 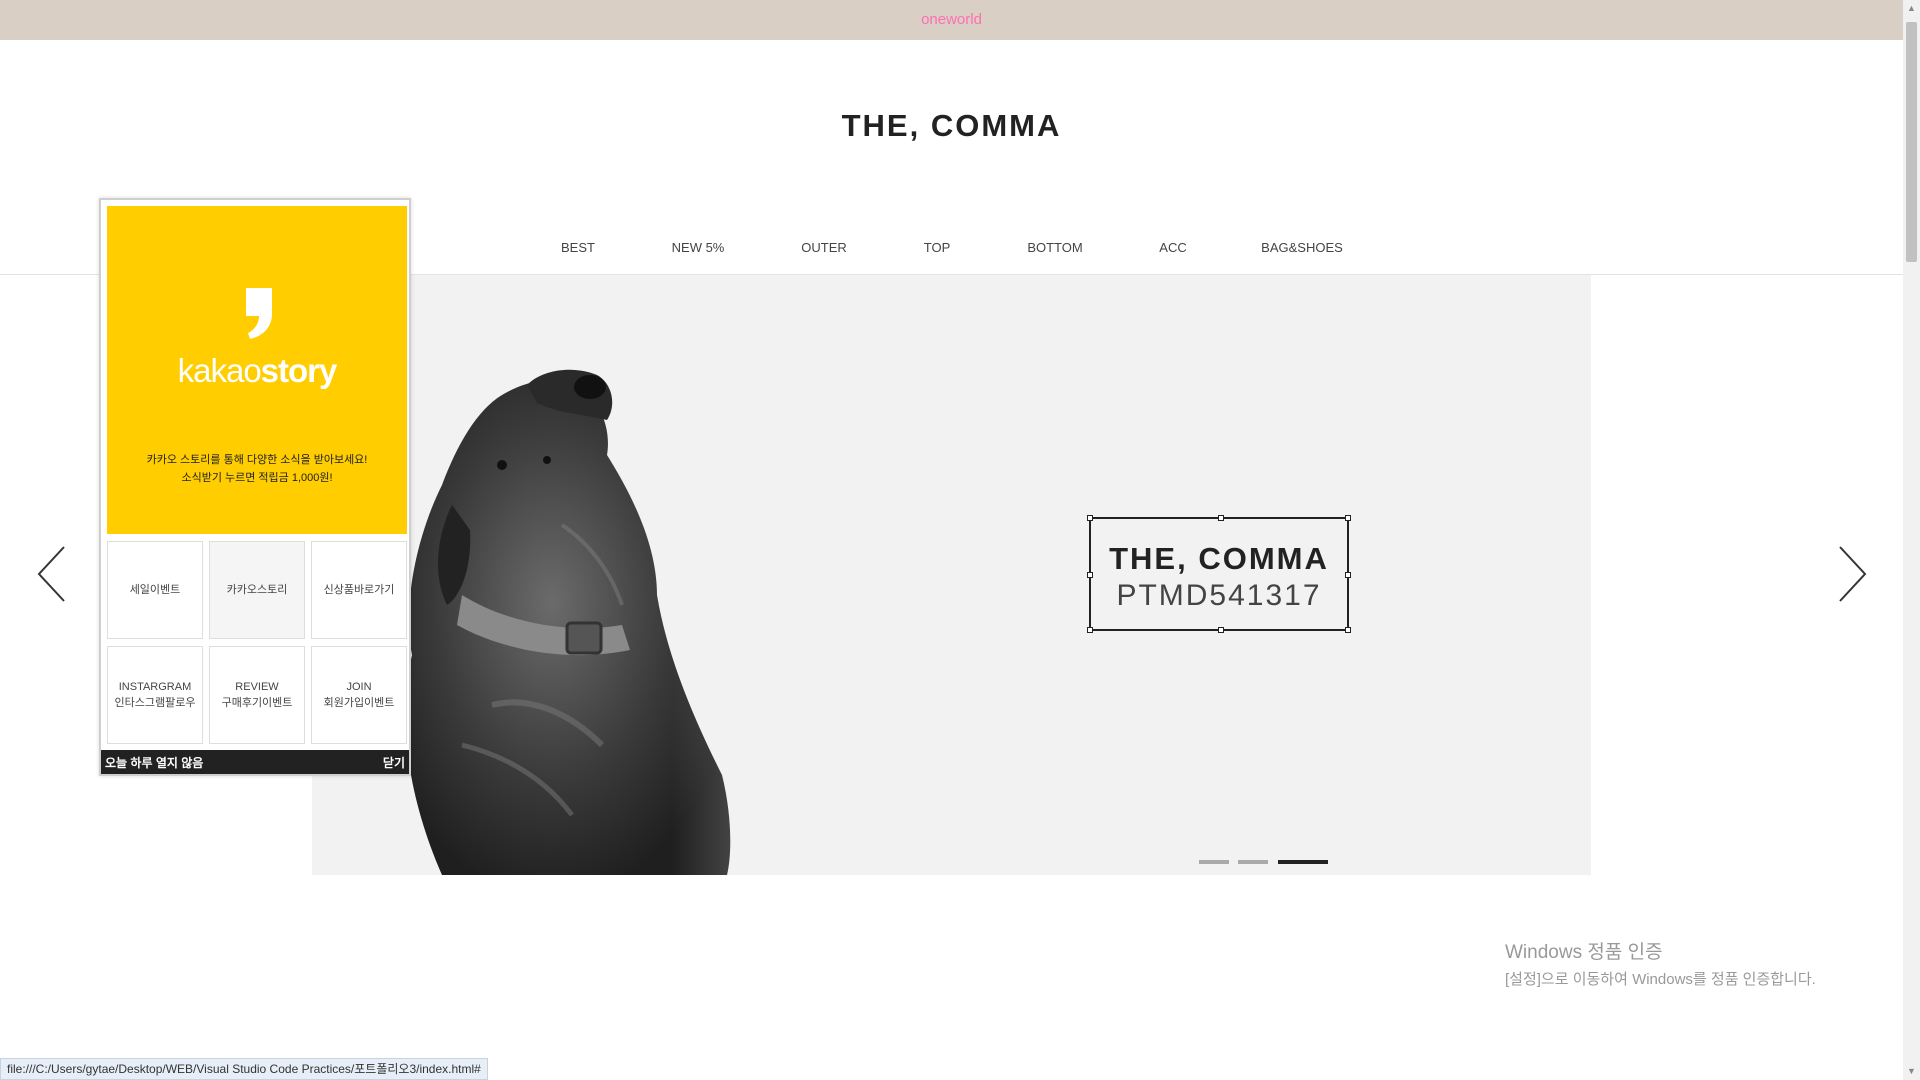 I want to click on top-banner-text: oneworld, so click(x=951, y=19).